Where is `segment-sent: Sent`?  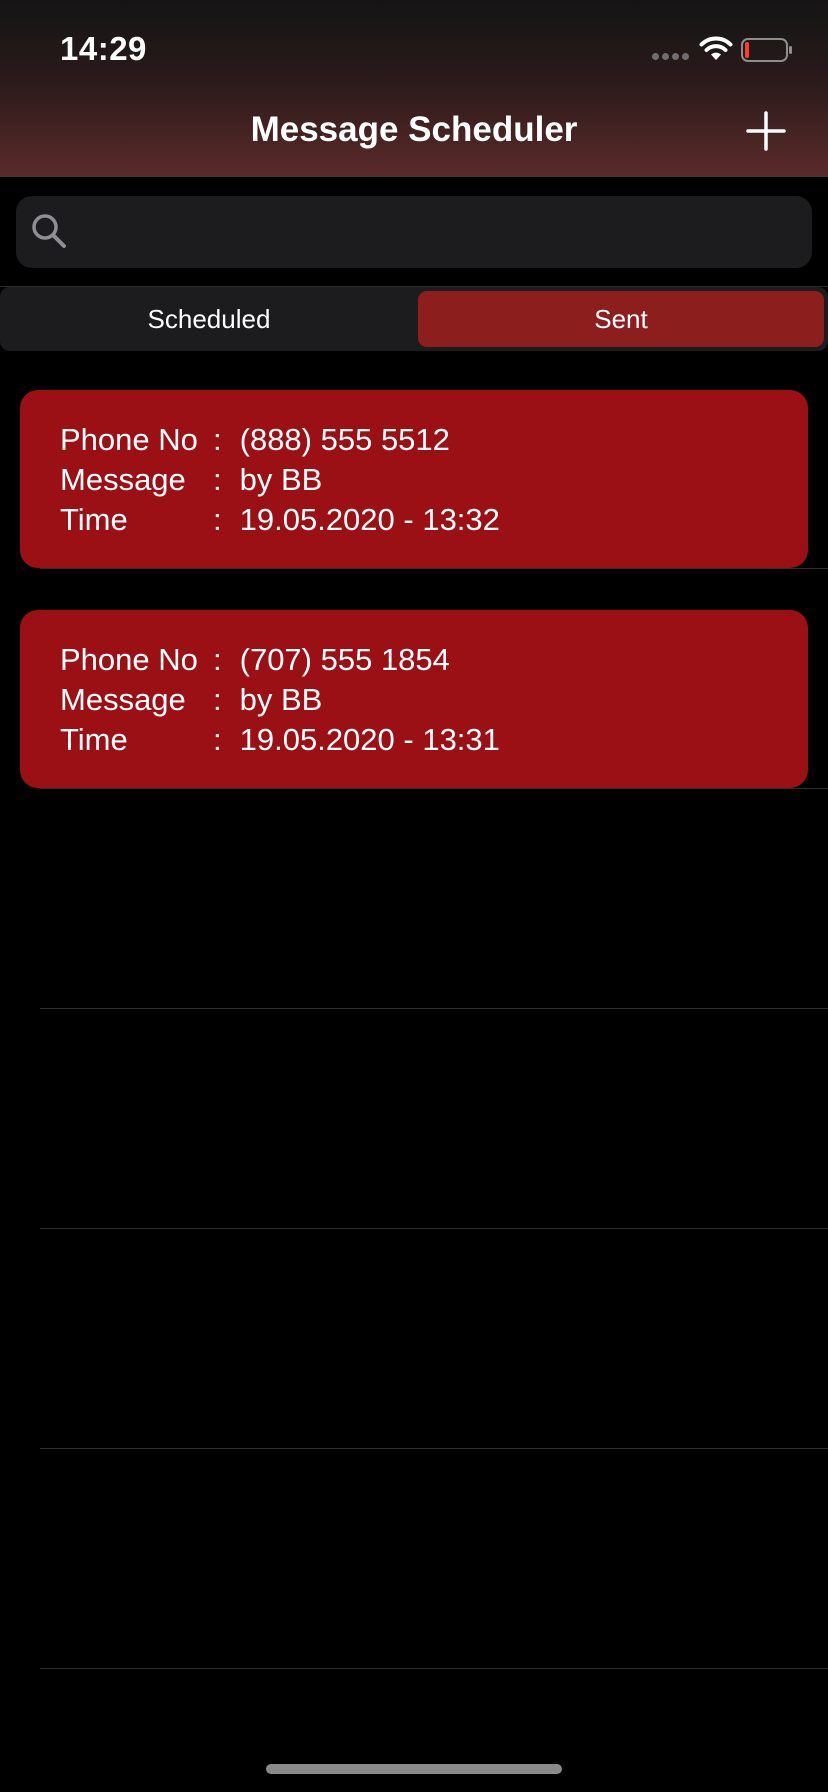
segment-sent: Sent is located at coordinates (621, 319).